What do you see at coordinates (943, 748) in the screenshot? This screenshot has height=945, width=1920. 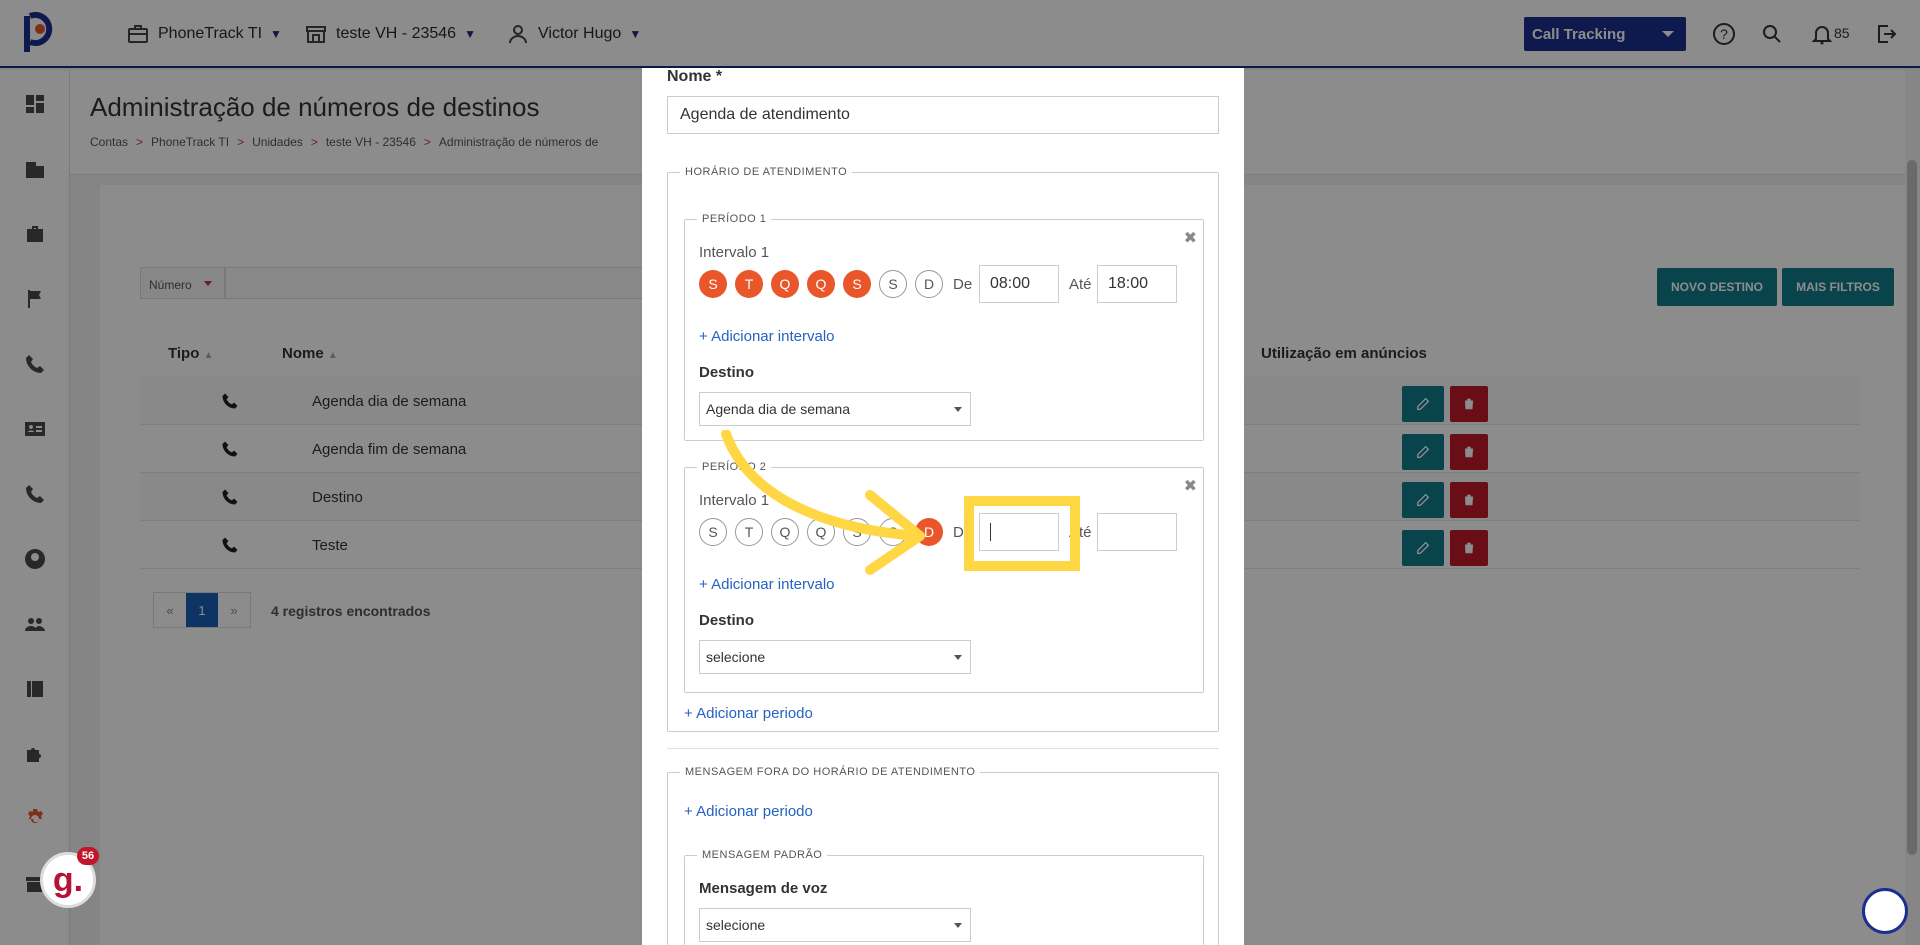 I see `divider` at bounding box center [943, 748].